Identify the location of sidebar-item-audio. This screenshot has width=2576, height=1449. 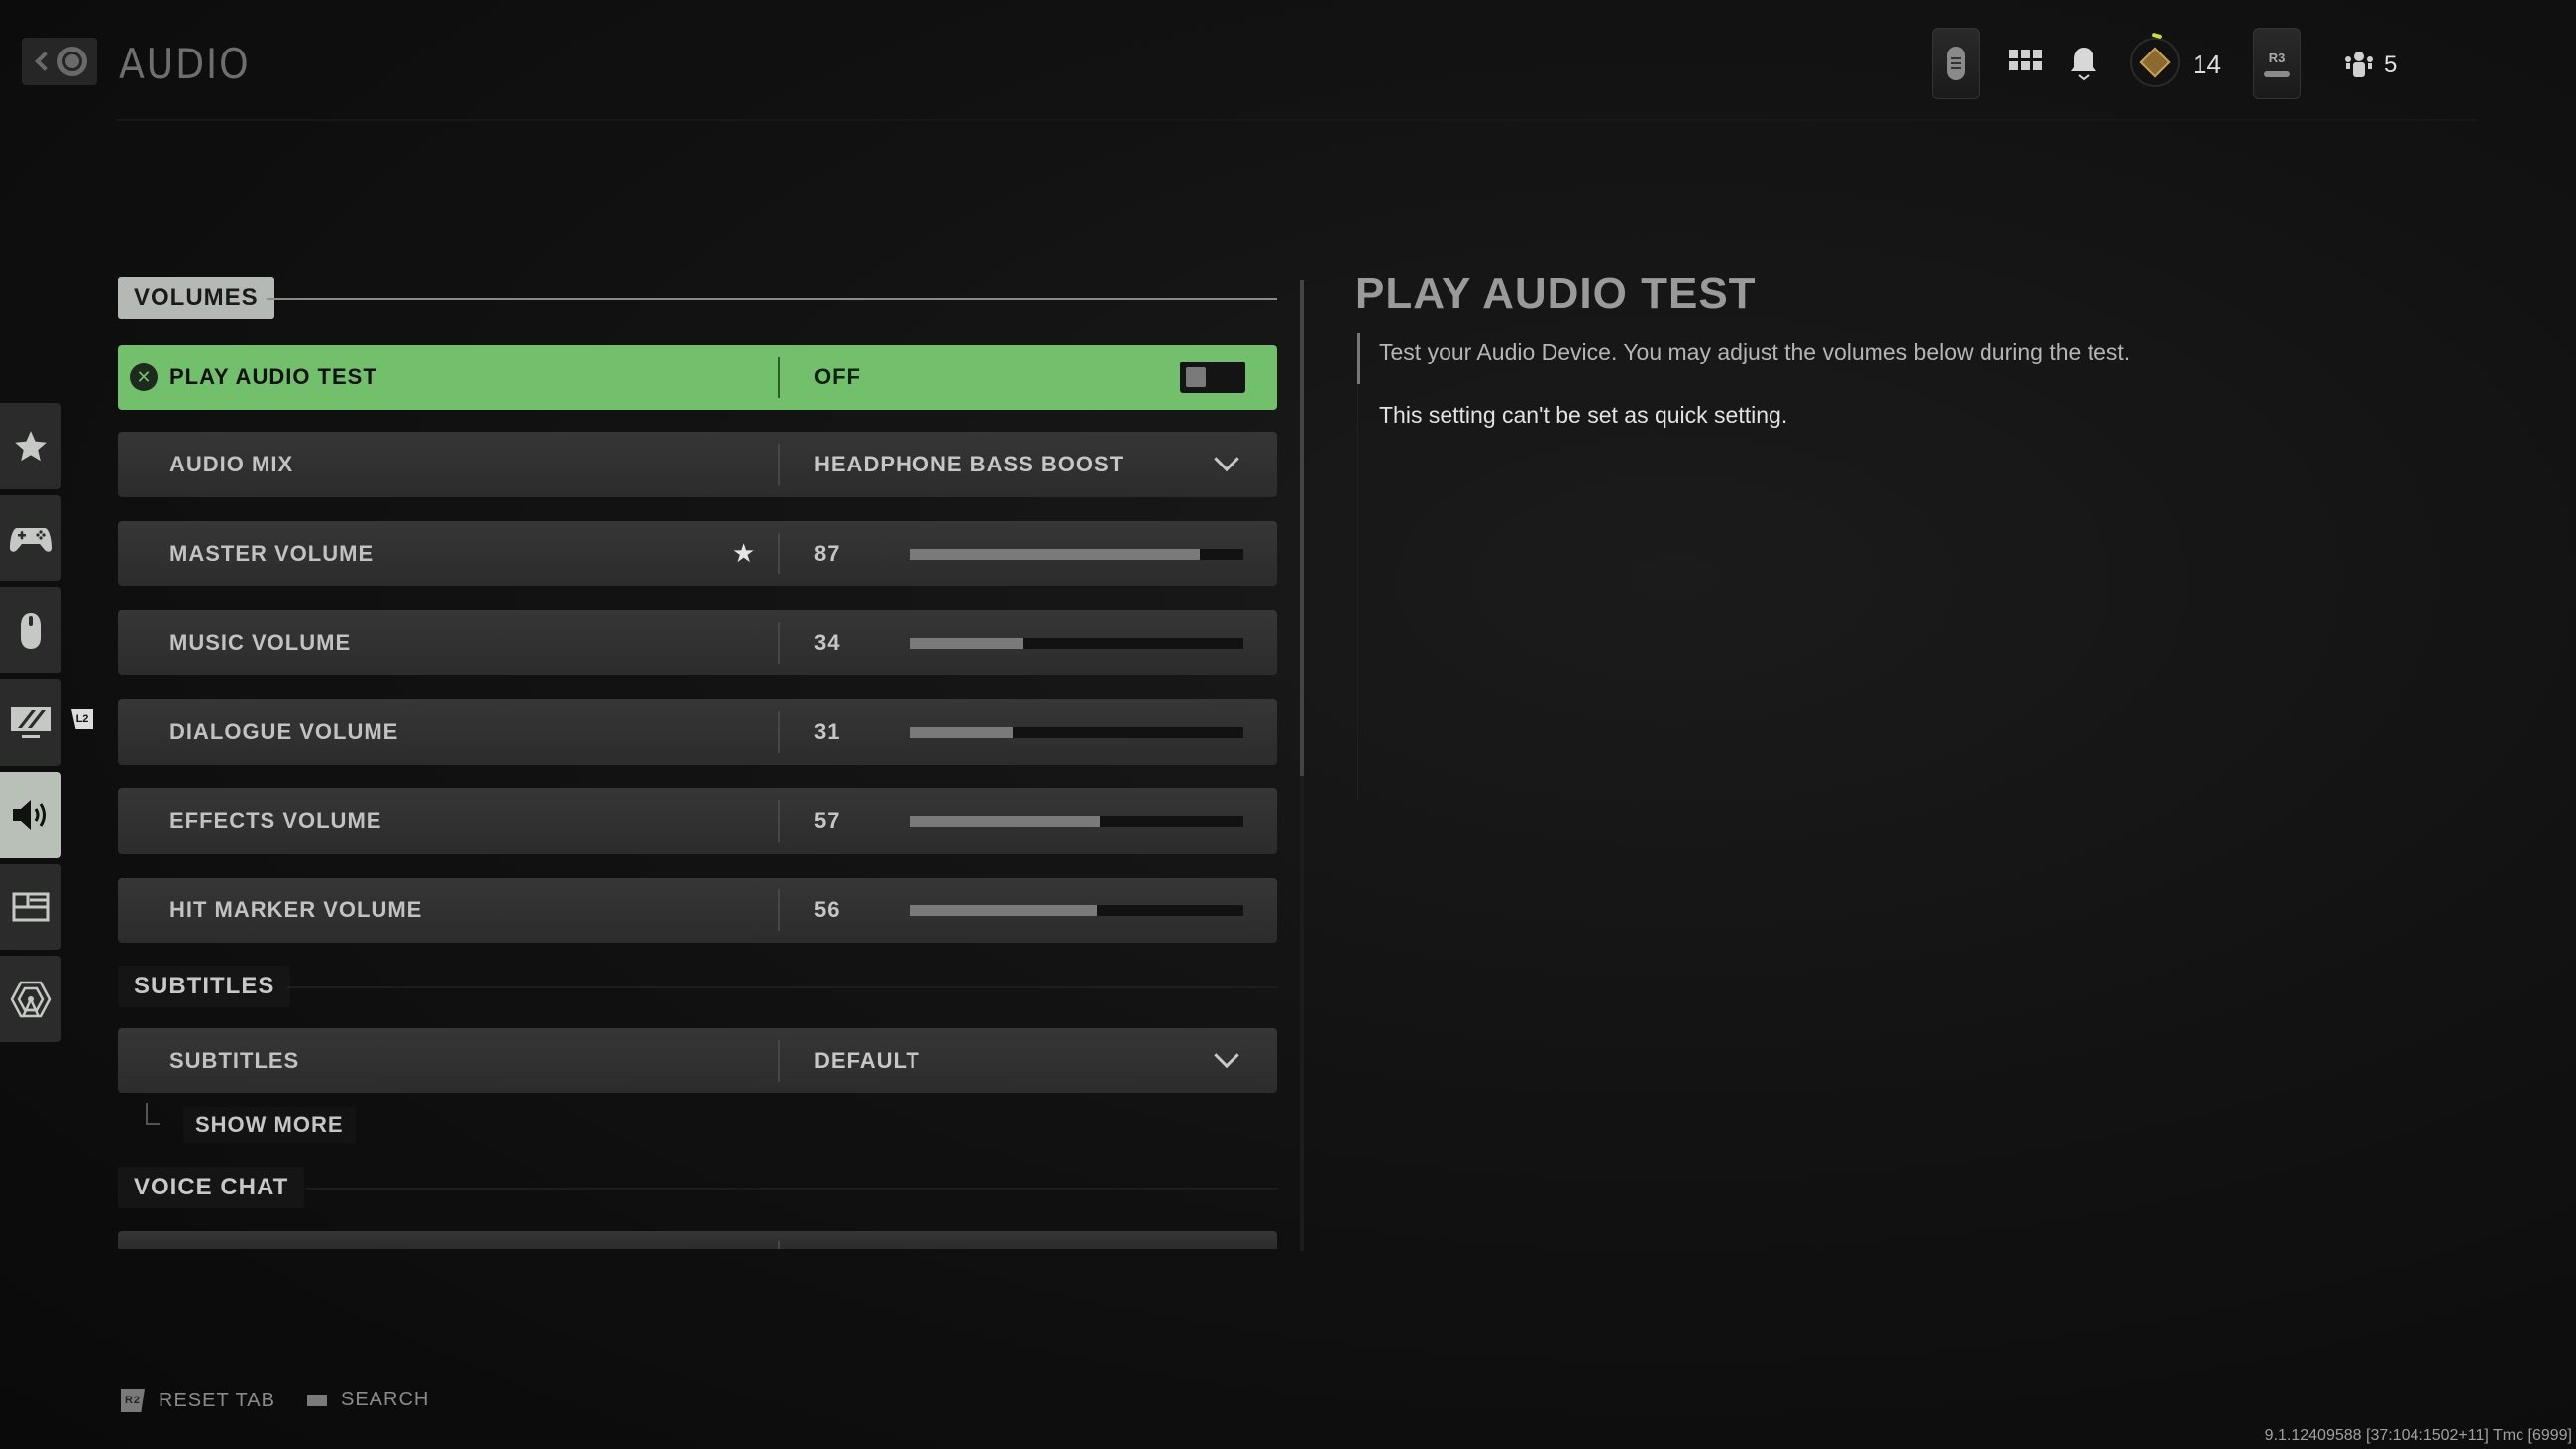
(30, 815).